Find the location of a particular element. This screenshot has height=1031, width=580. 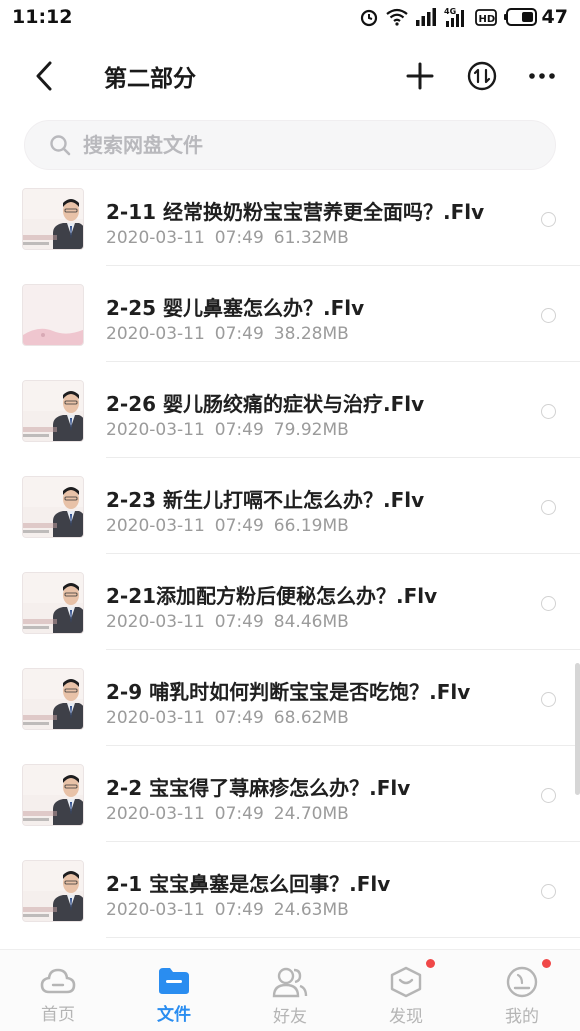

file-size: 24.63MB is located at coordinates (311, 910).